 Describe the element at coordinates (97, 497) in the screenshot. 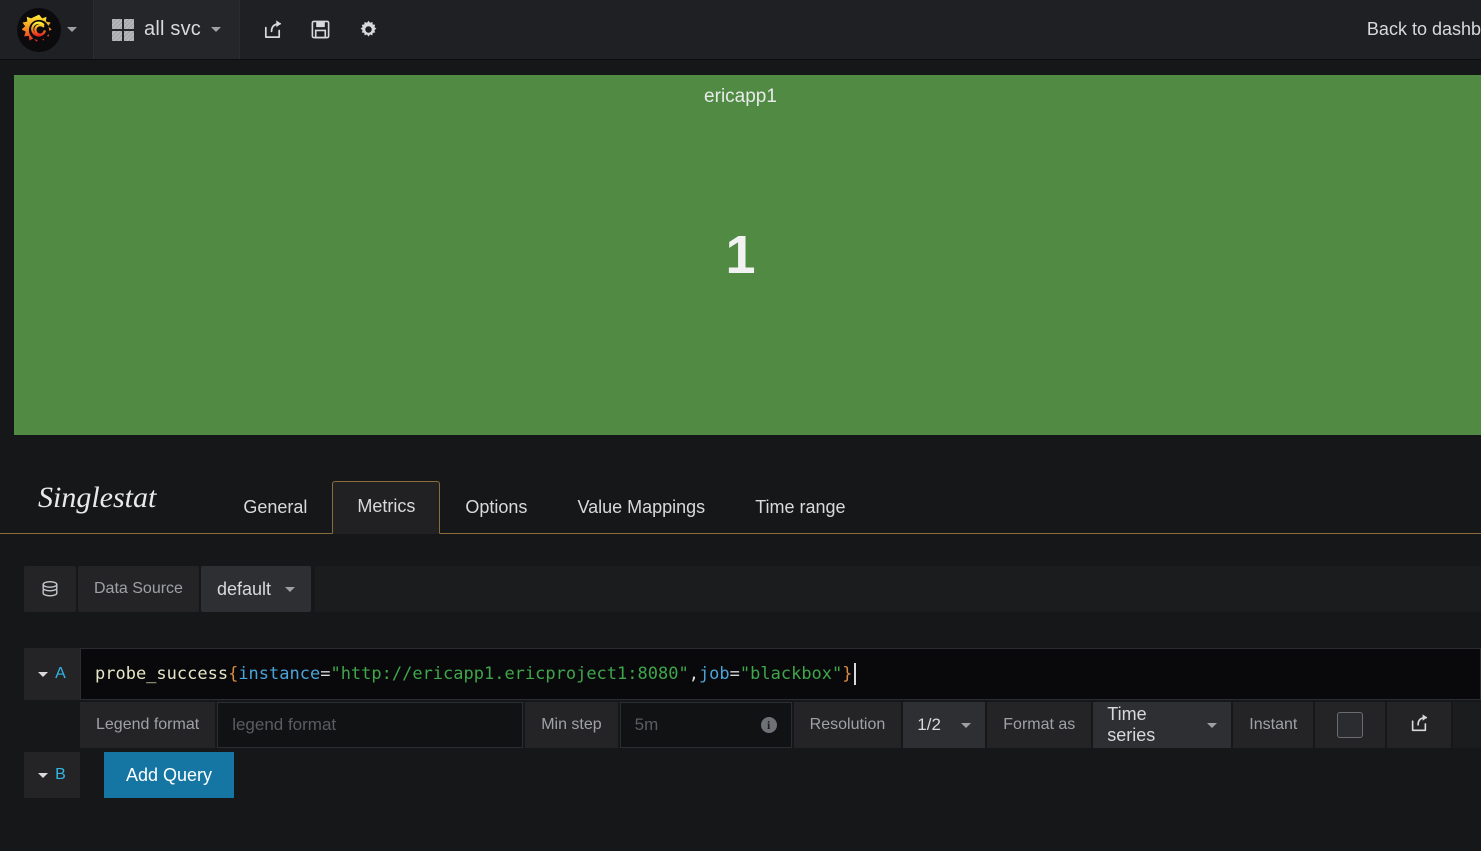

I see `panel-type-label: Singlestat` at that location.